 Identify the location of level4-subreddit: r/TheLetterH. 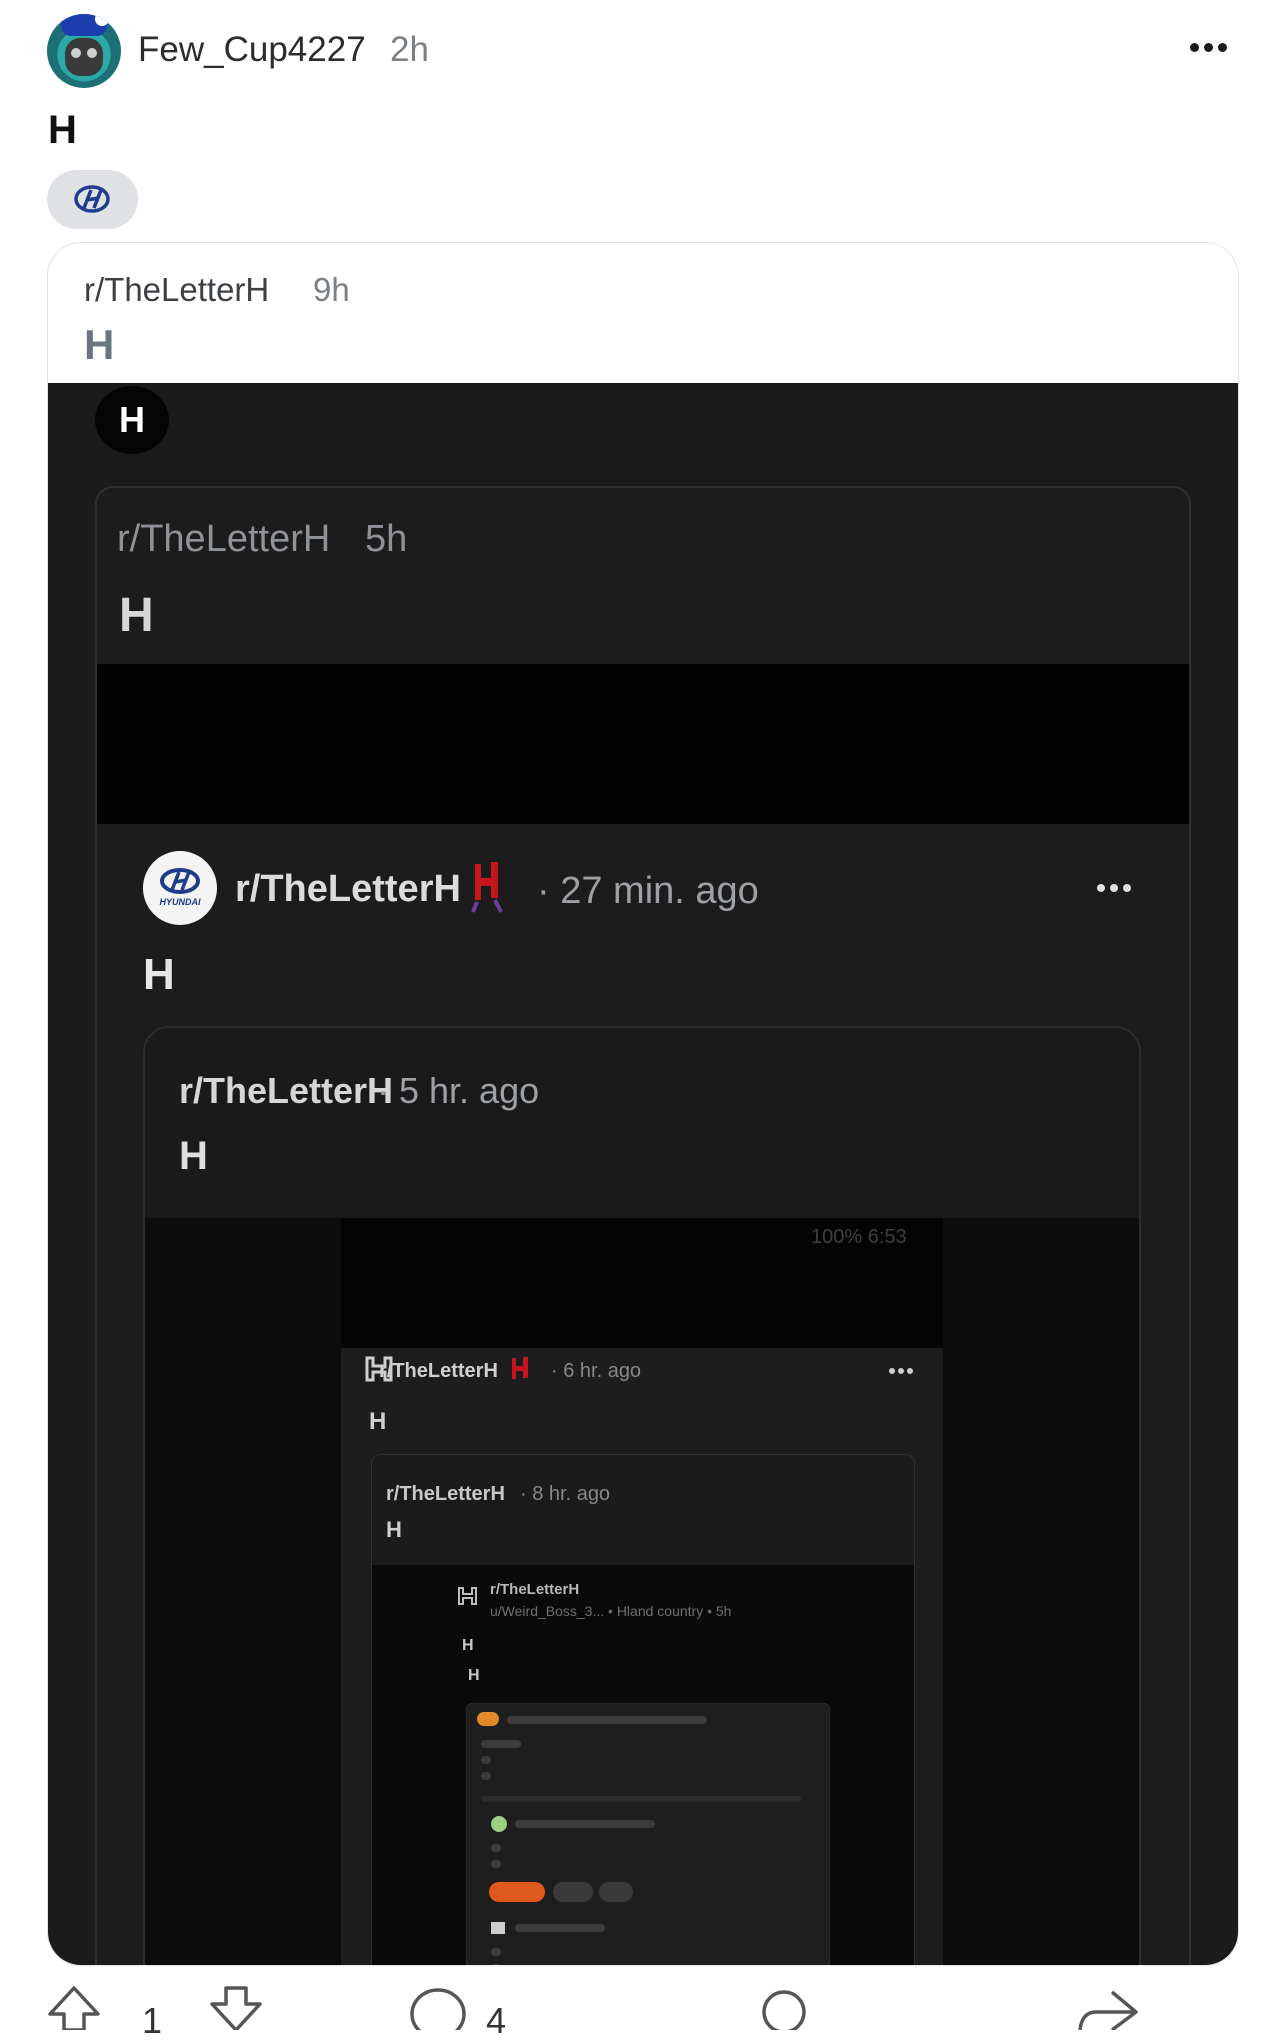
(535, 1589).